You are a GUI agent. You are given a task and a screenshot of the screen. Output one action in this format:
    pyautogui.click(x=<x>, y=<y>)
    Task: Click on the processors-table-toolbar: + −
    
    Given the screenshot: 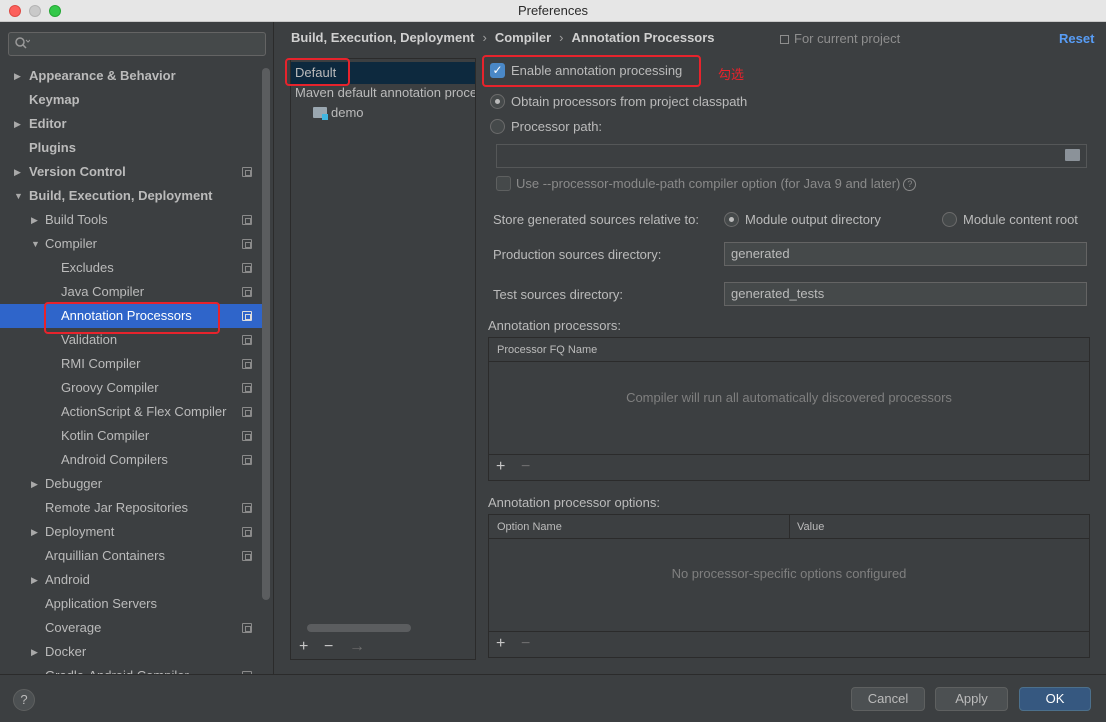 What is the action you would take?
    pyautogui.click(x=789, y=467)
    